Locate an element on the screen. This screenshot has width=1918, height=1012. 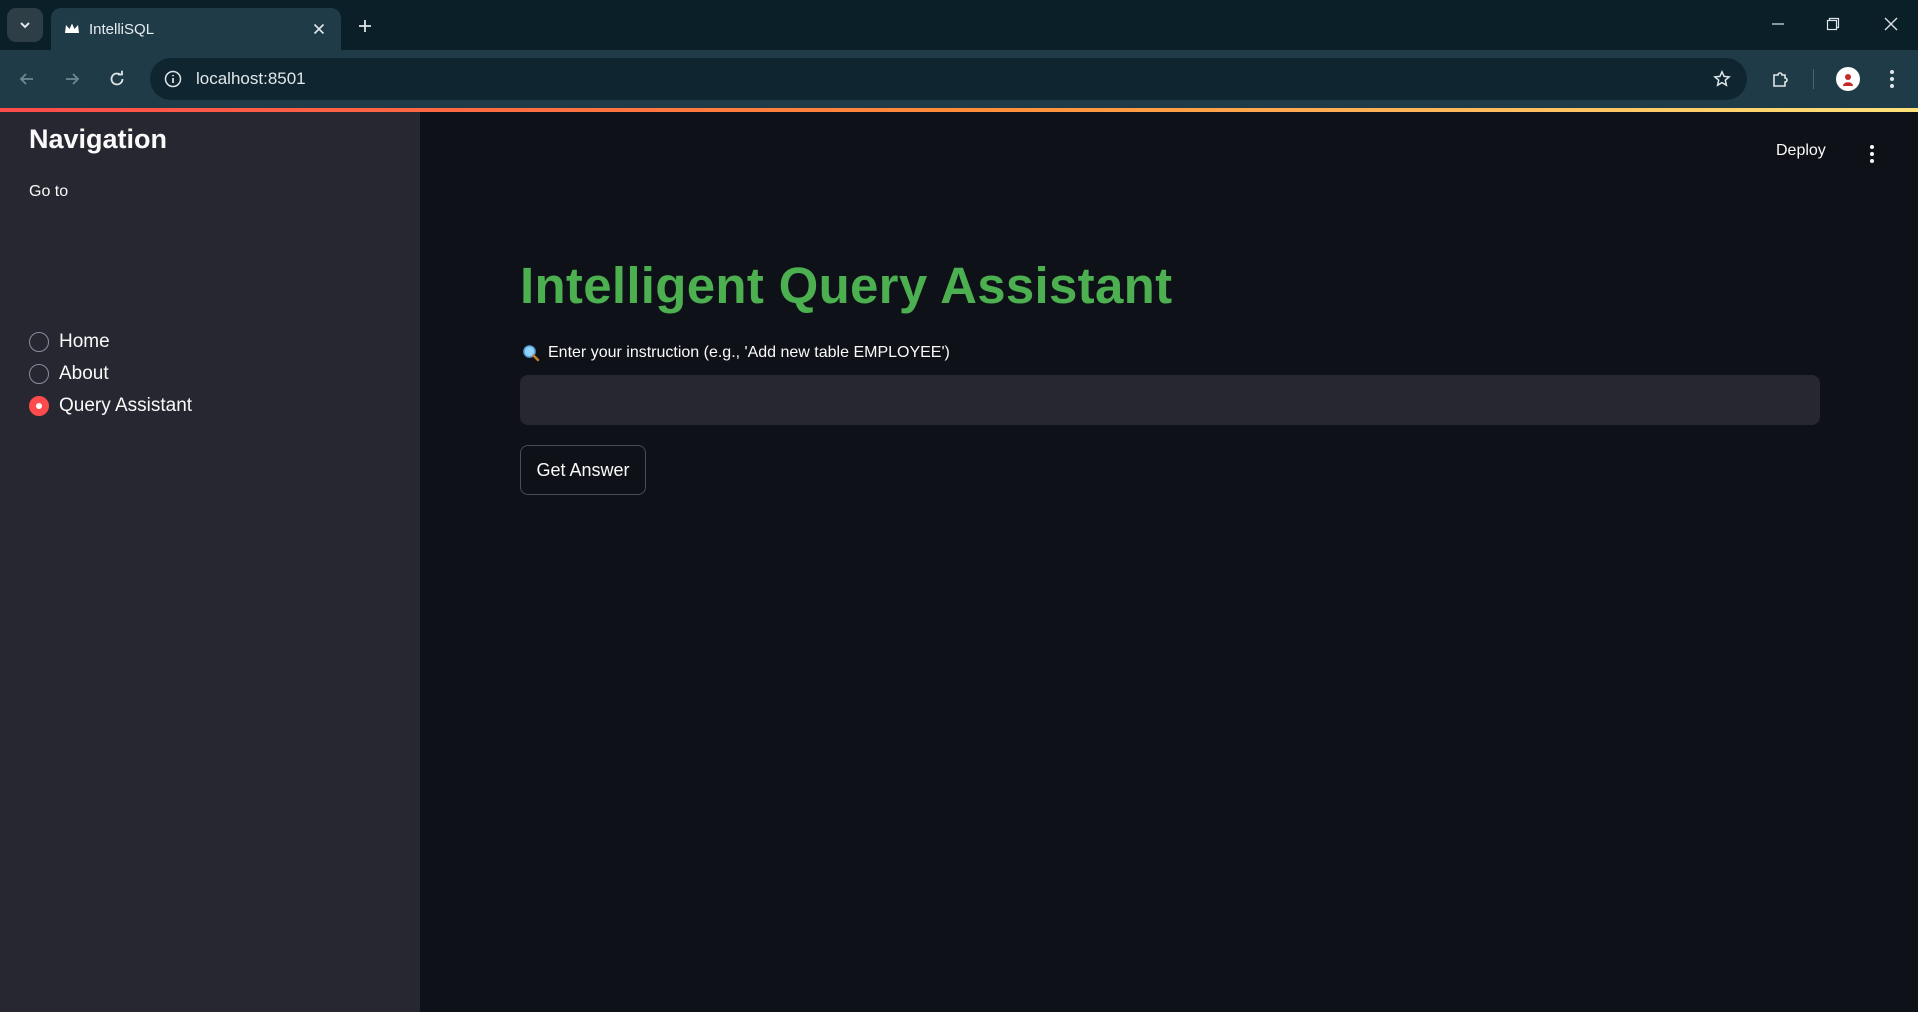
radio-option-query-assistant: Query Assistant is located at coordinates (110, 406).